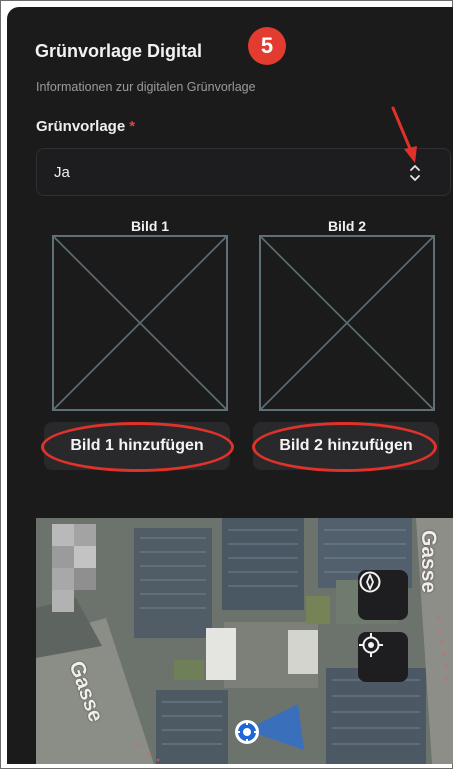  Describe the element at coordinates (347, 323) in the screenshot. I see `image-2-placeholder-icon` at that location.